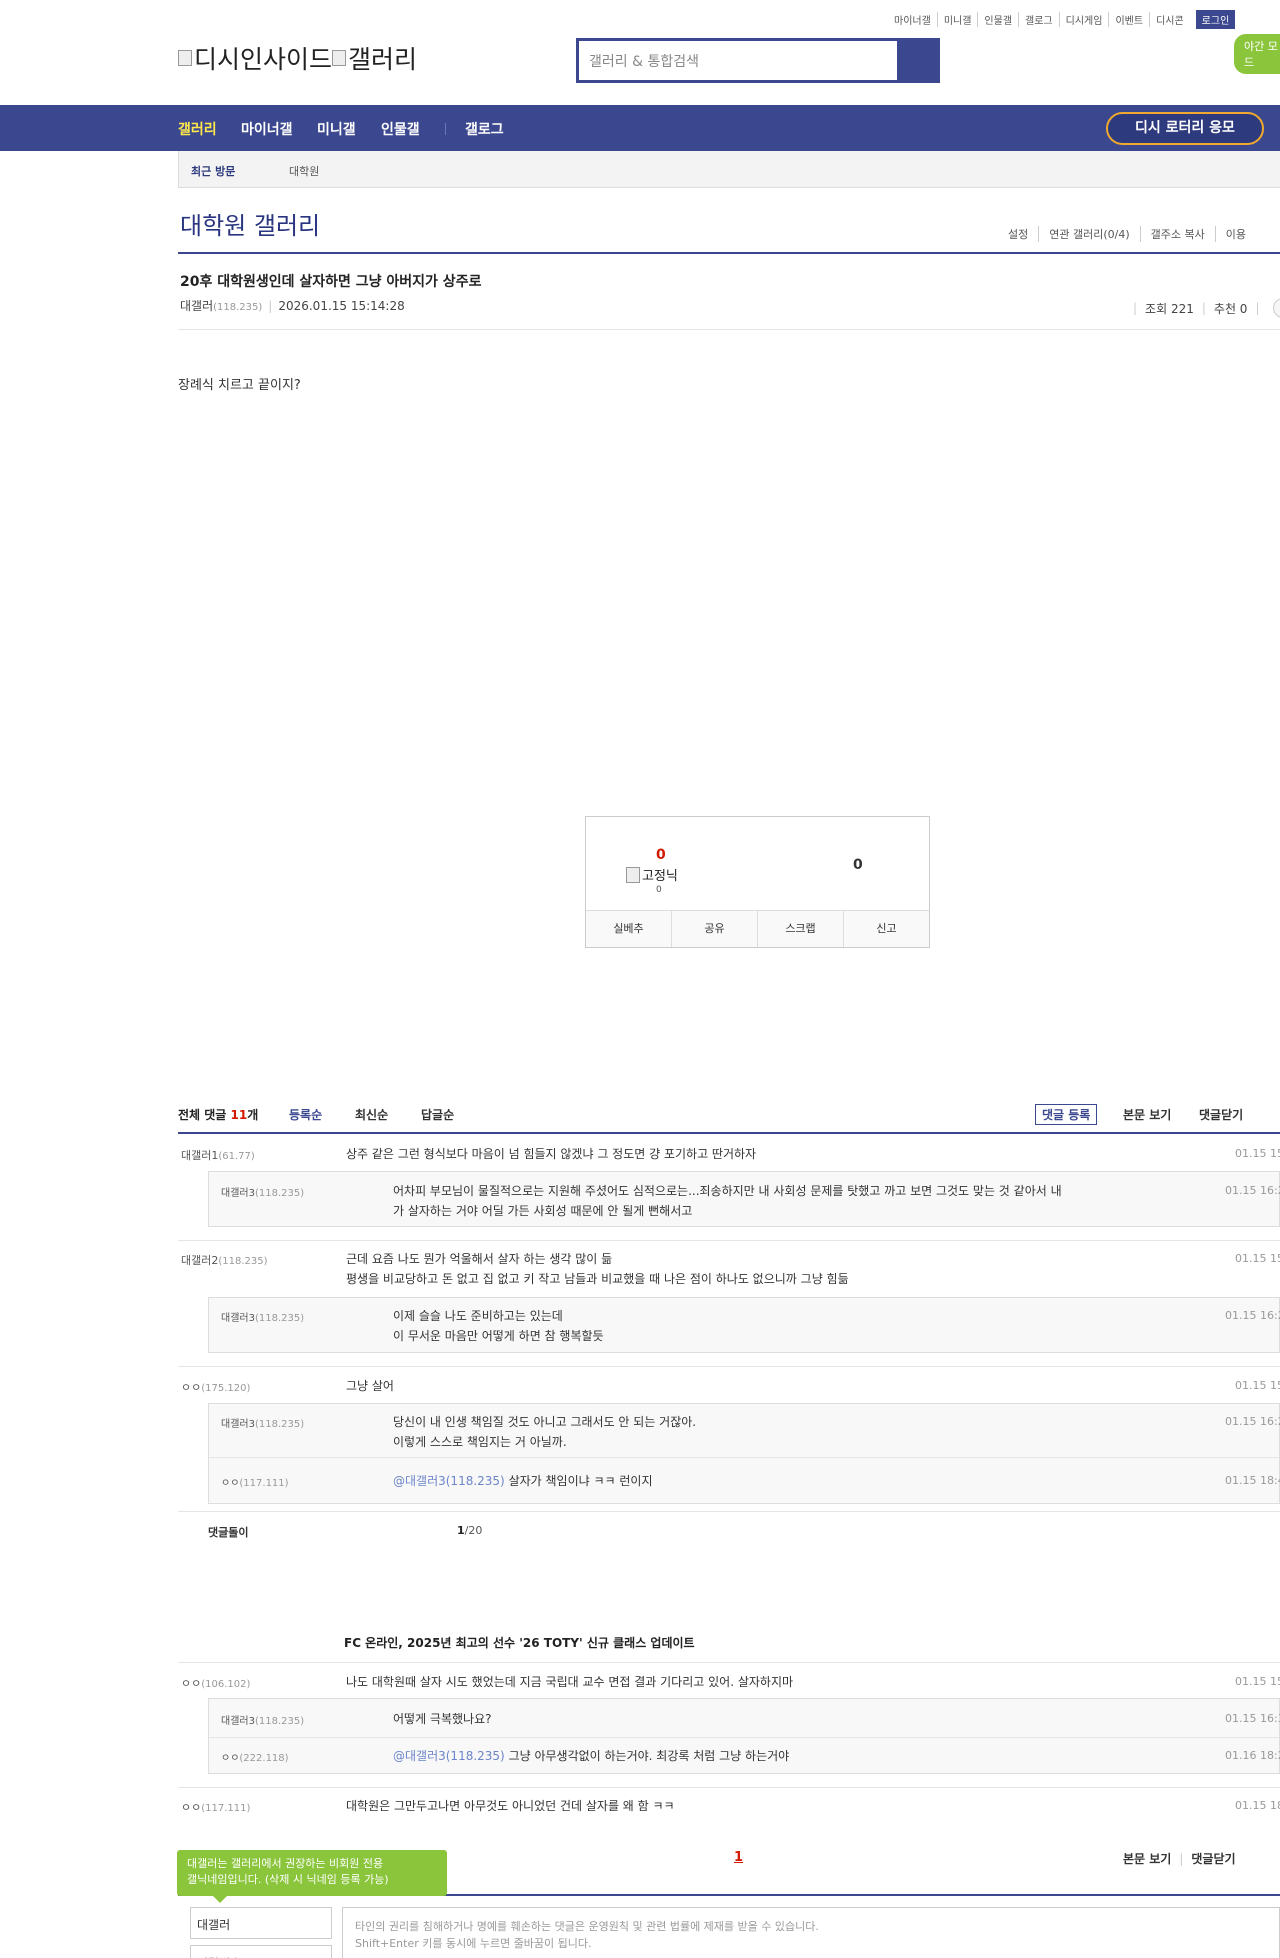 The height and width of the screenshot is (1958, 1280). What do you see at coordinates (261, 1923) in the screenshot?
I see `nickname-field: 대갤러` at bounding box center [261, 1923].